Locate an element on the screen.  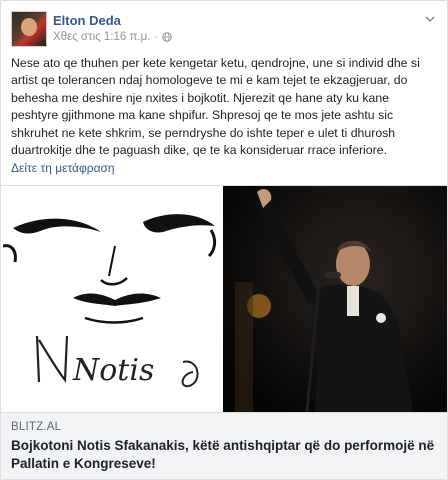
signature-text: Notis is located at coordinates (113, 370).